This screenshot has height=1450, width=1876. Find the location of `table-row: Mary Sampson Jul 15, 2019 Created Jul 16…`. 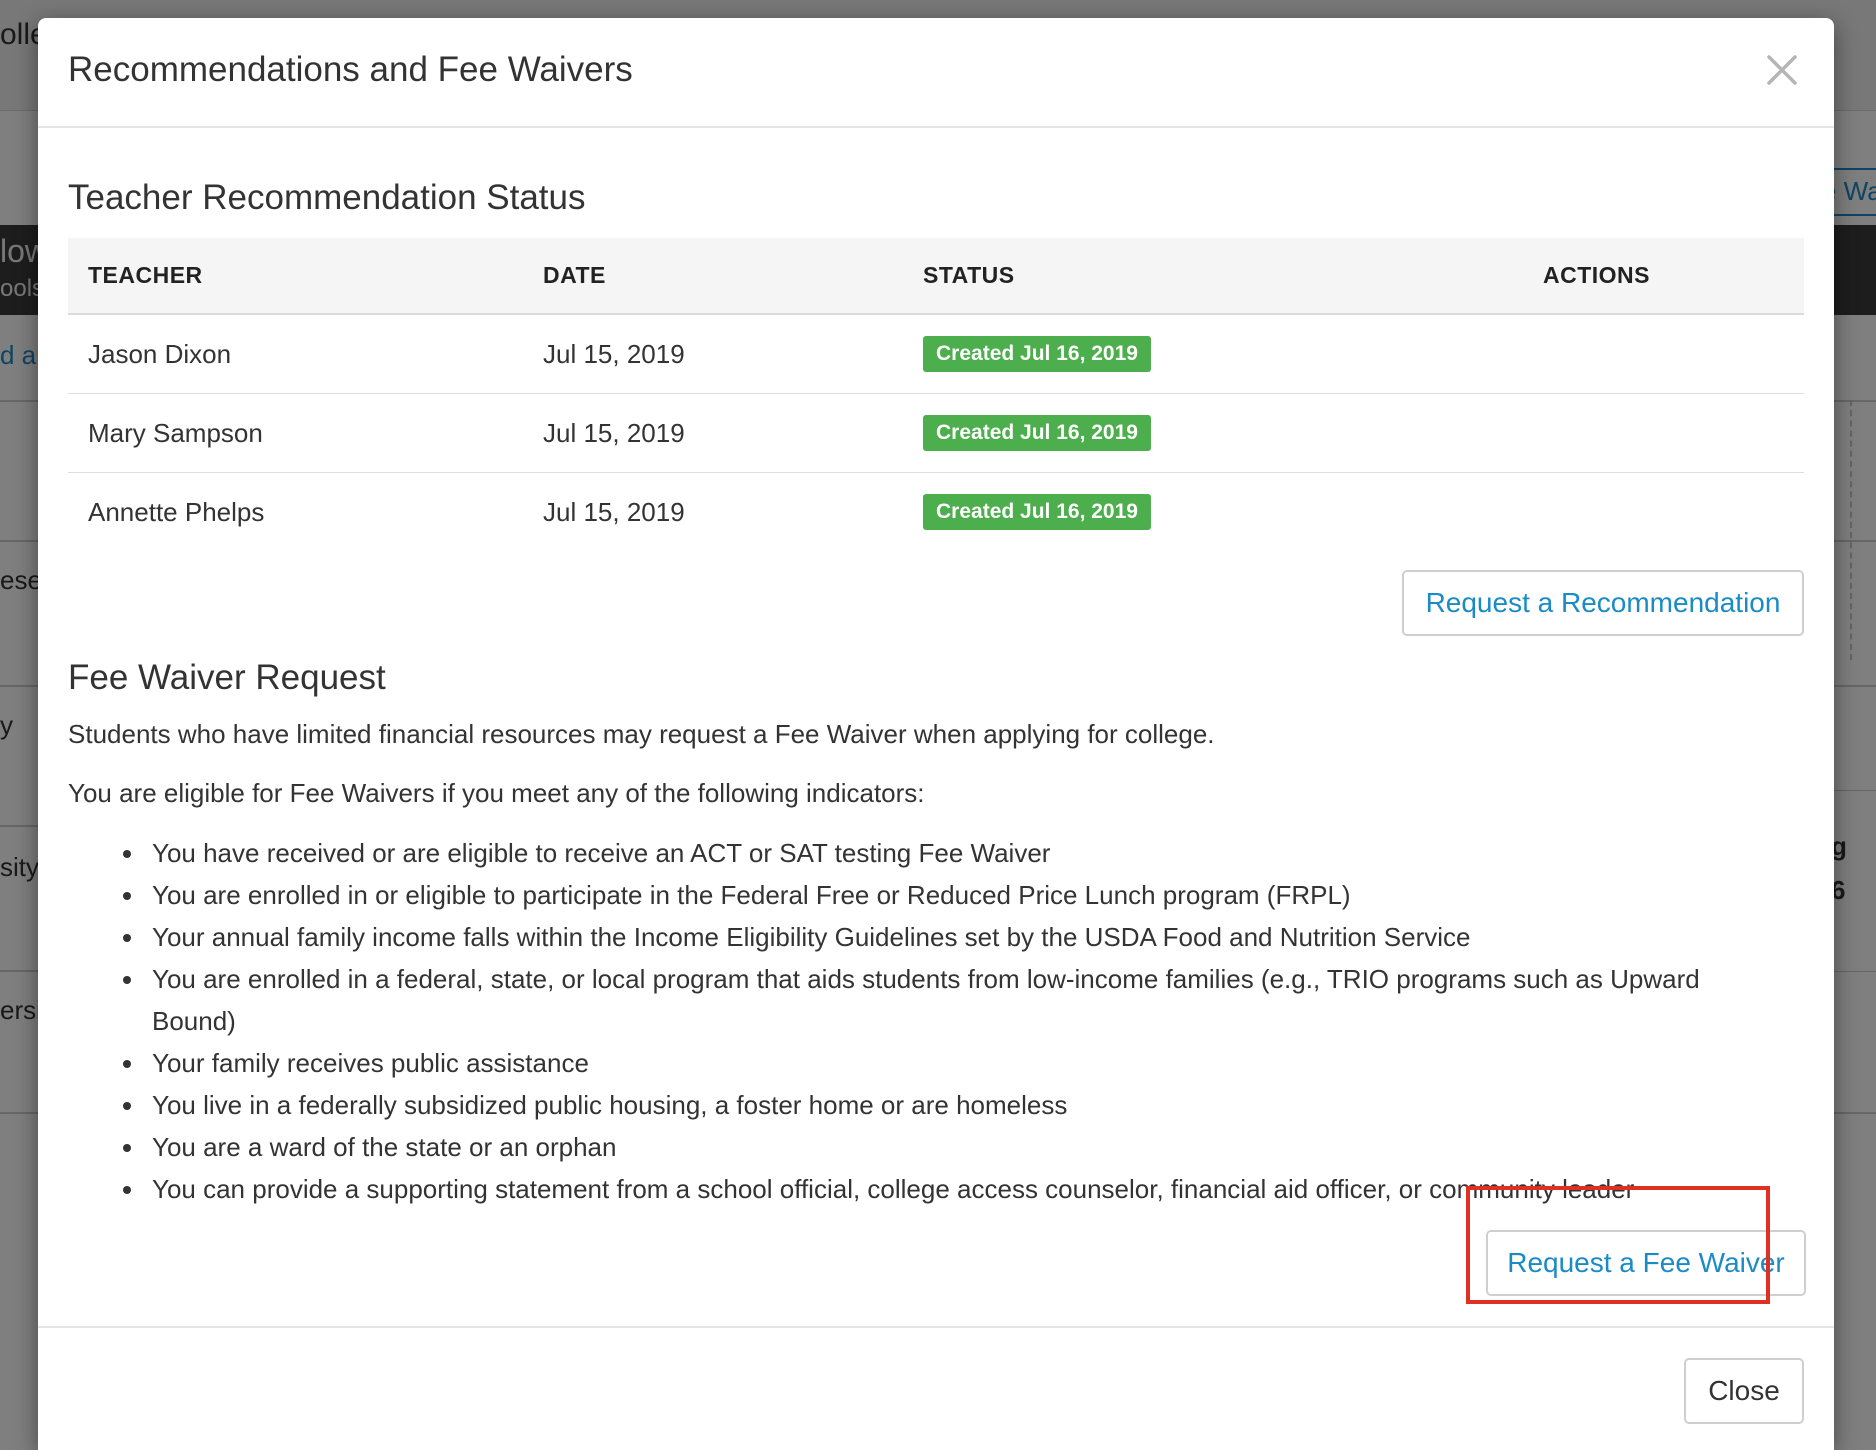

table-row: Mary Sampson Jul 15, 2019 Created Jul 16… is located at coordinates (936, 433).